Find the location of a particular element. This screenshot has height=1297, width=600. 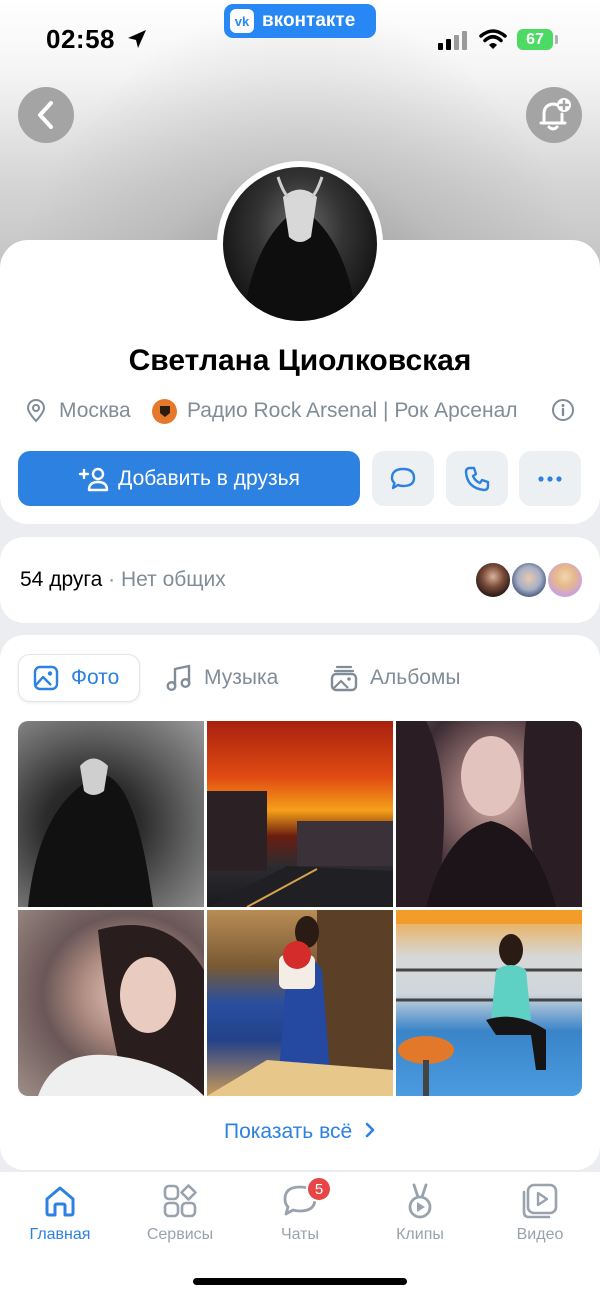

tab-photo: Фото is located at coordinates (79, 678).